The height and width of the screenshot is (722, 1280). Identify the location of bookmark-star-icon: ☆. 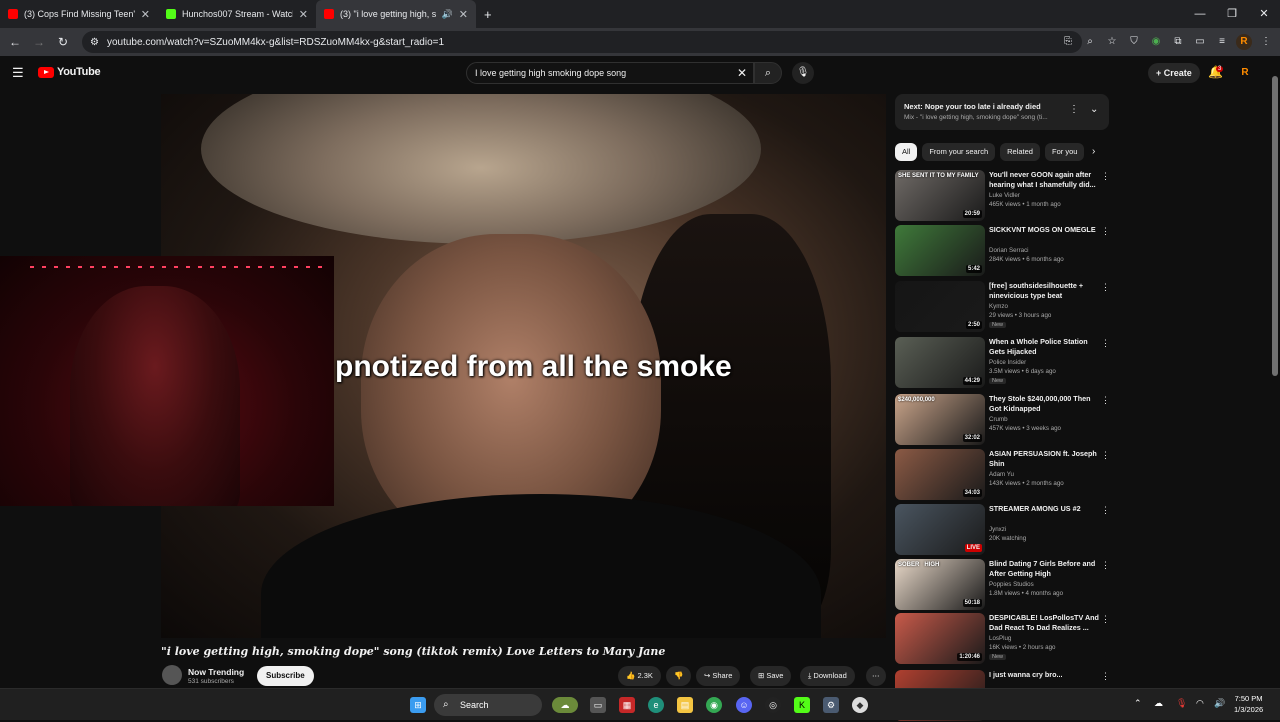
(1112, 42).